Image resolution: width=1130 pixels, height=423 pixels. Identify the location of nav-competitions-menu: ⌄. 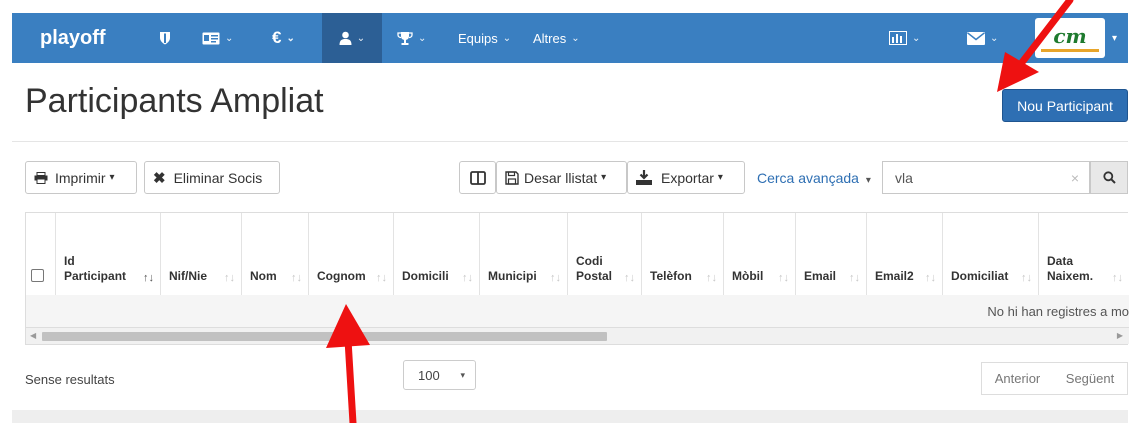
(421, 38).